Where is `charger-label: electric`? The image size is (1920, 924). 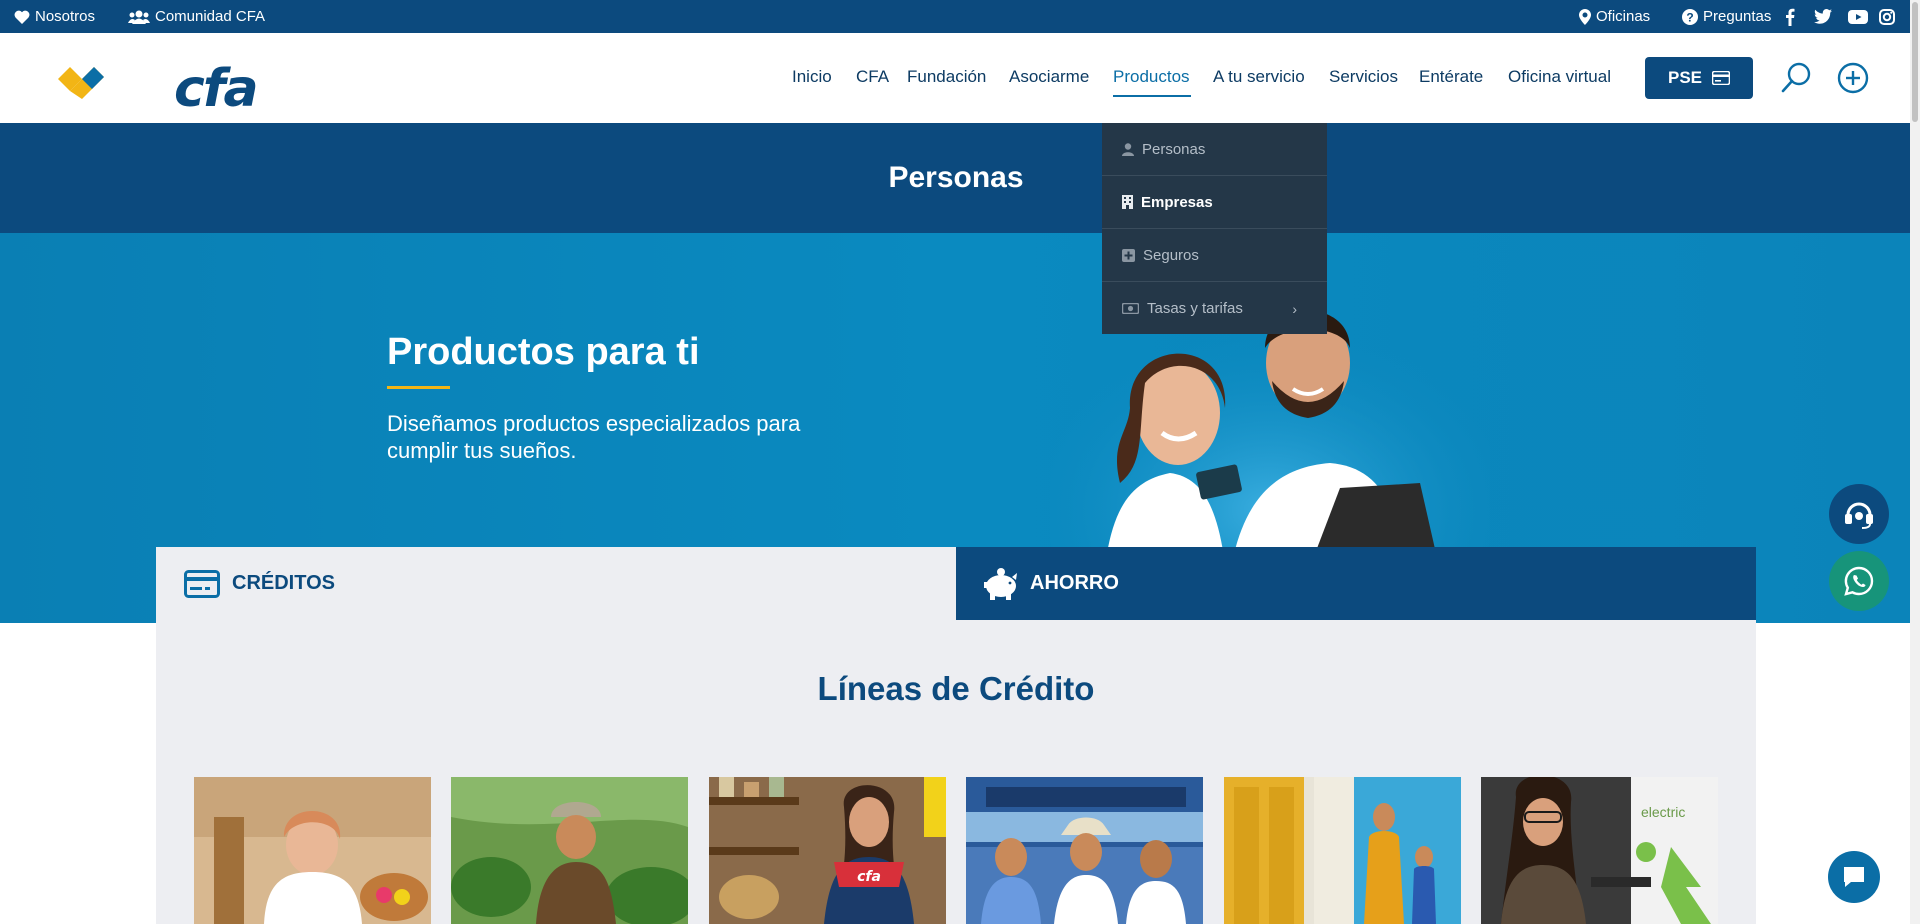
charger-label: electric is located at coordinates (1663, 812).